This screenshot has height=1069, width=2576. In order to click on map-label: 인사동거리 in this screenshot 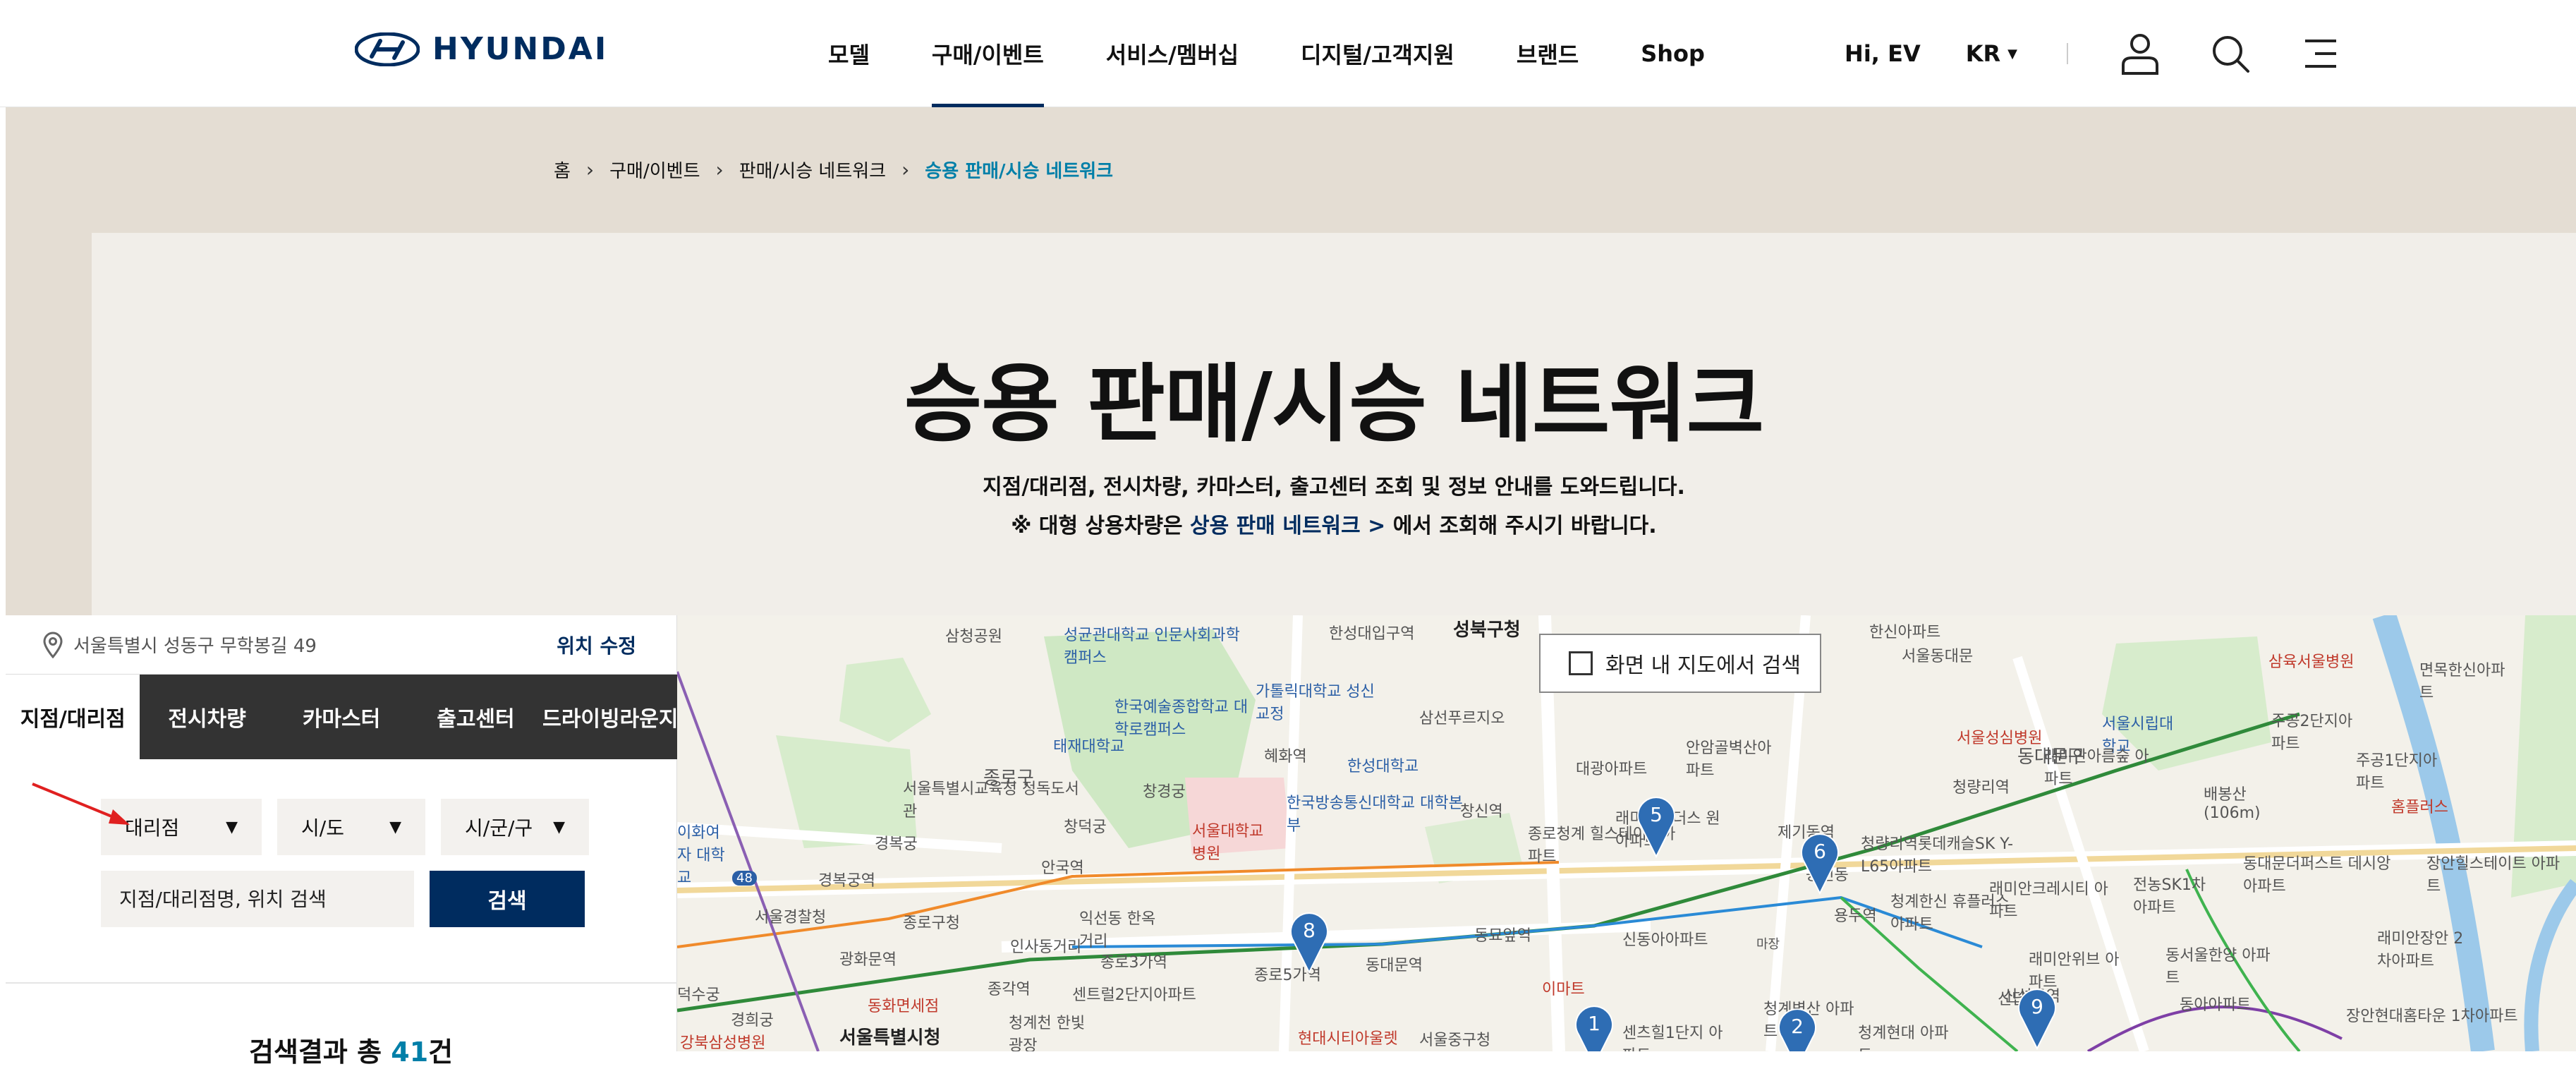, I will do `click(1046, 947)`.